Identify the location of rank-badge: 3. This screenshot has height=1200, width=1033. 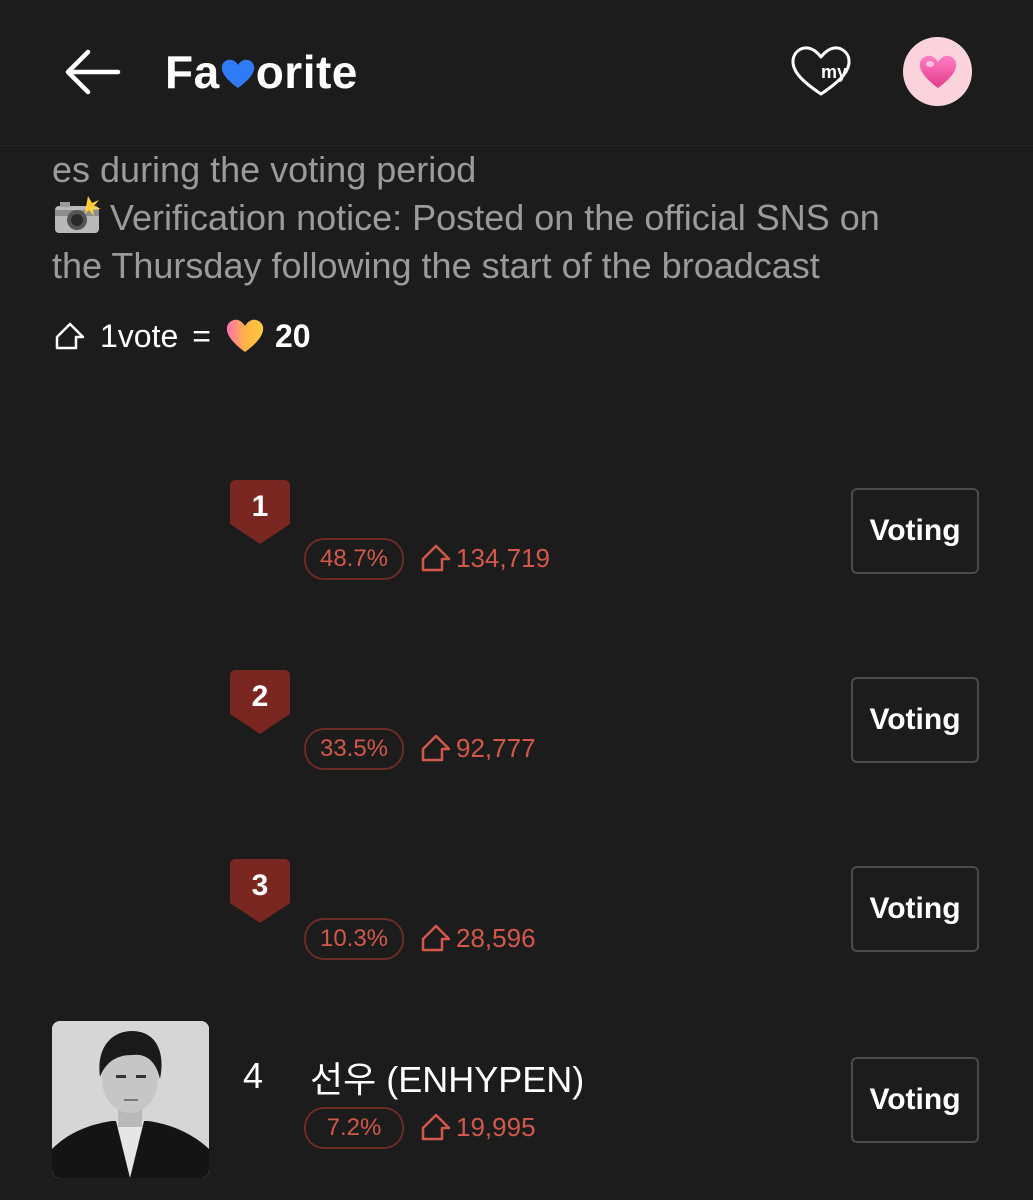
(260, 892).